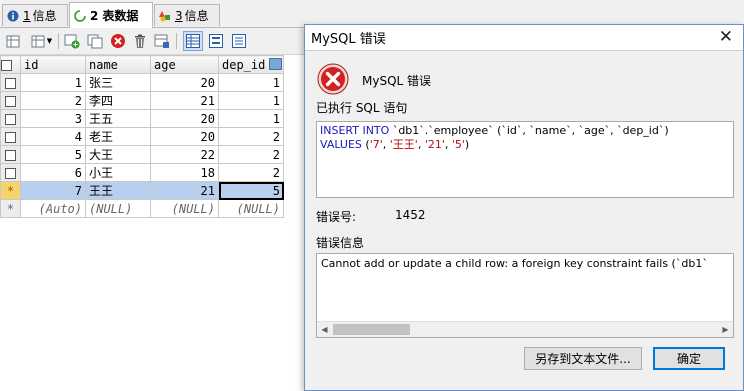 Image resolution: width=744 pixels, height=391 pixels. I want to click on cell-name: (NULL), so click(118, 208).